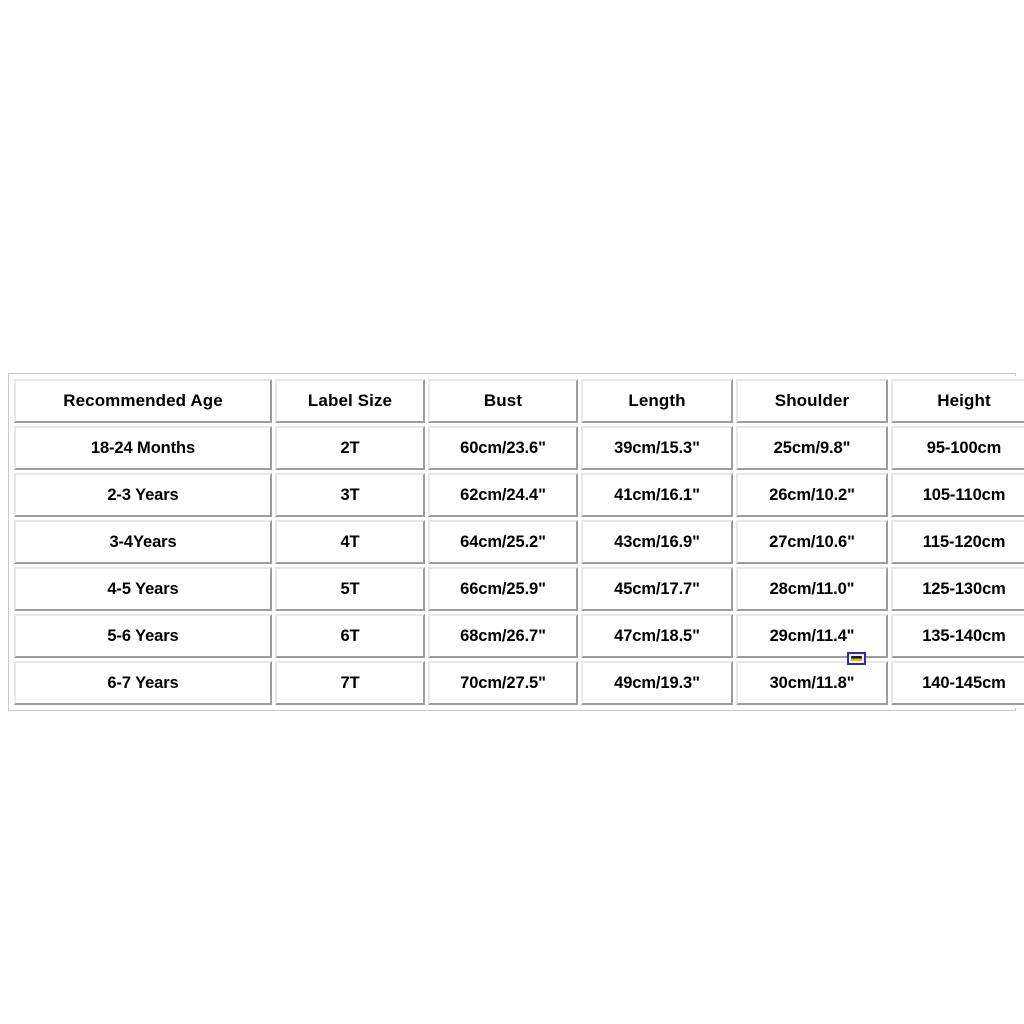 Image resolution: width=1024 pixels, height=1024 pixels. Describe the element at coordinates (143, 589) in the screenshot. I see `cell-recommended-age: 4-5 Years` at that location.